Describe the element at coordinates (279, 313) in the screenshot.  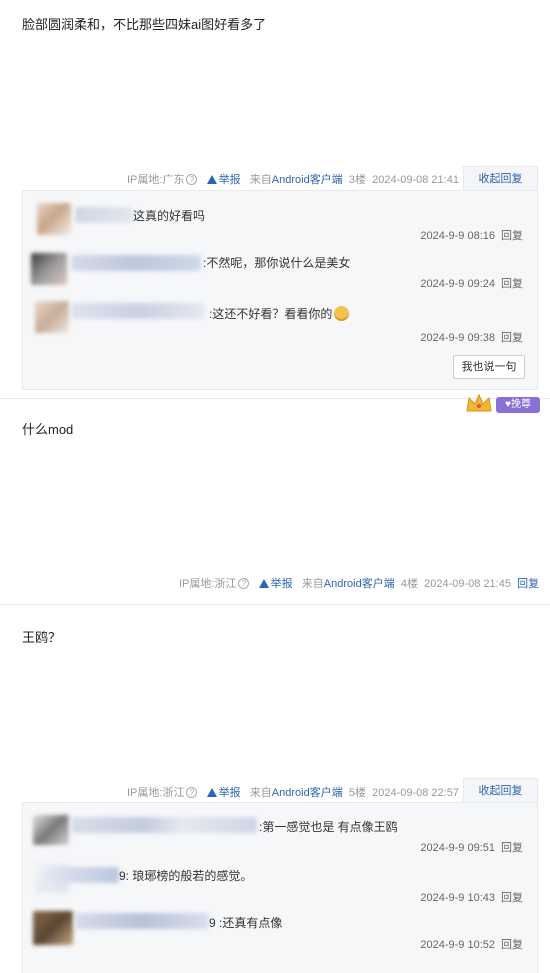
I see `reply-text: :这还不好看？看看你的` at that location.